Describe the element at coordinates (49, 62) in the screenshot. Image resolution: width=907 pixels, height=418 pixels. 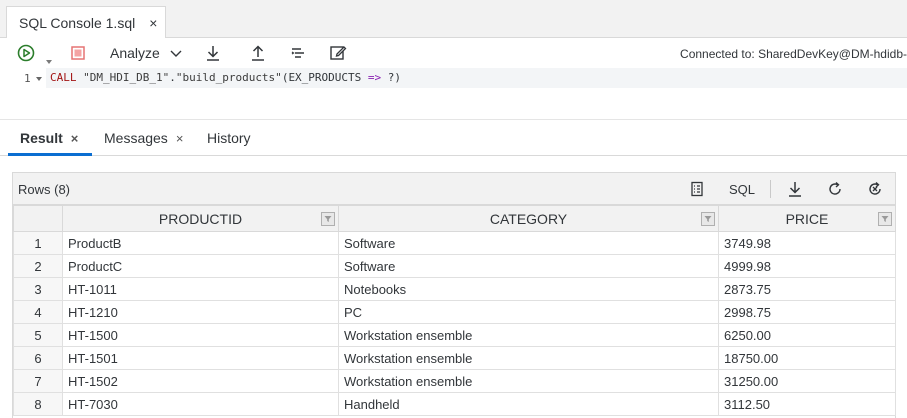
I see `stop-dropdown-indicator` at that location.